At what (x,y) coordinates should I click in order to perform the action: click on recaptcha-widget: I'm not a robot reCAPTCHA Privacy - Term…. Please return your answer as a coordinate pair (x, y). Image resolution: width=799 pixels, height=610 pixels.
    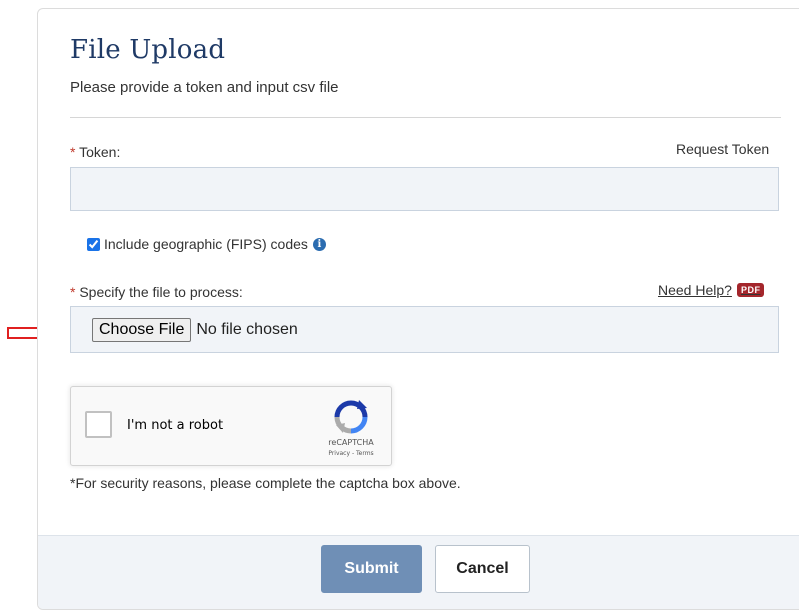
    Looking at the image, I should click on (231, 426).